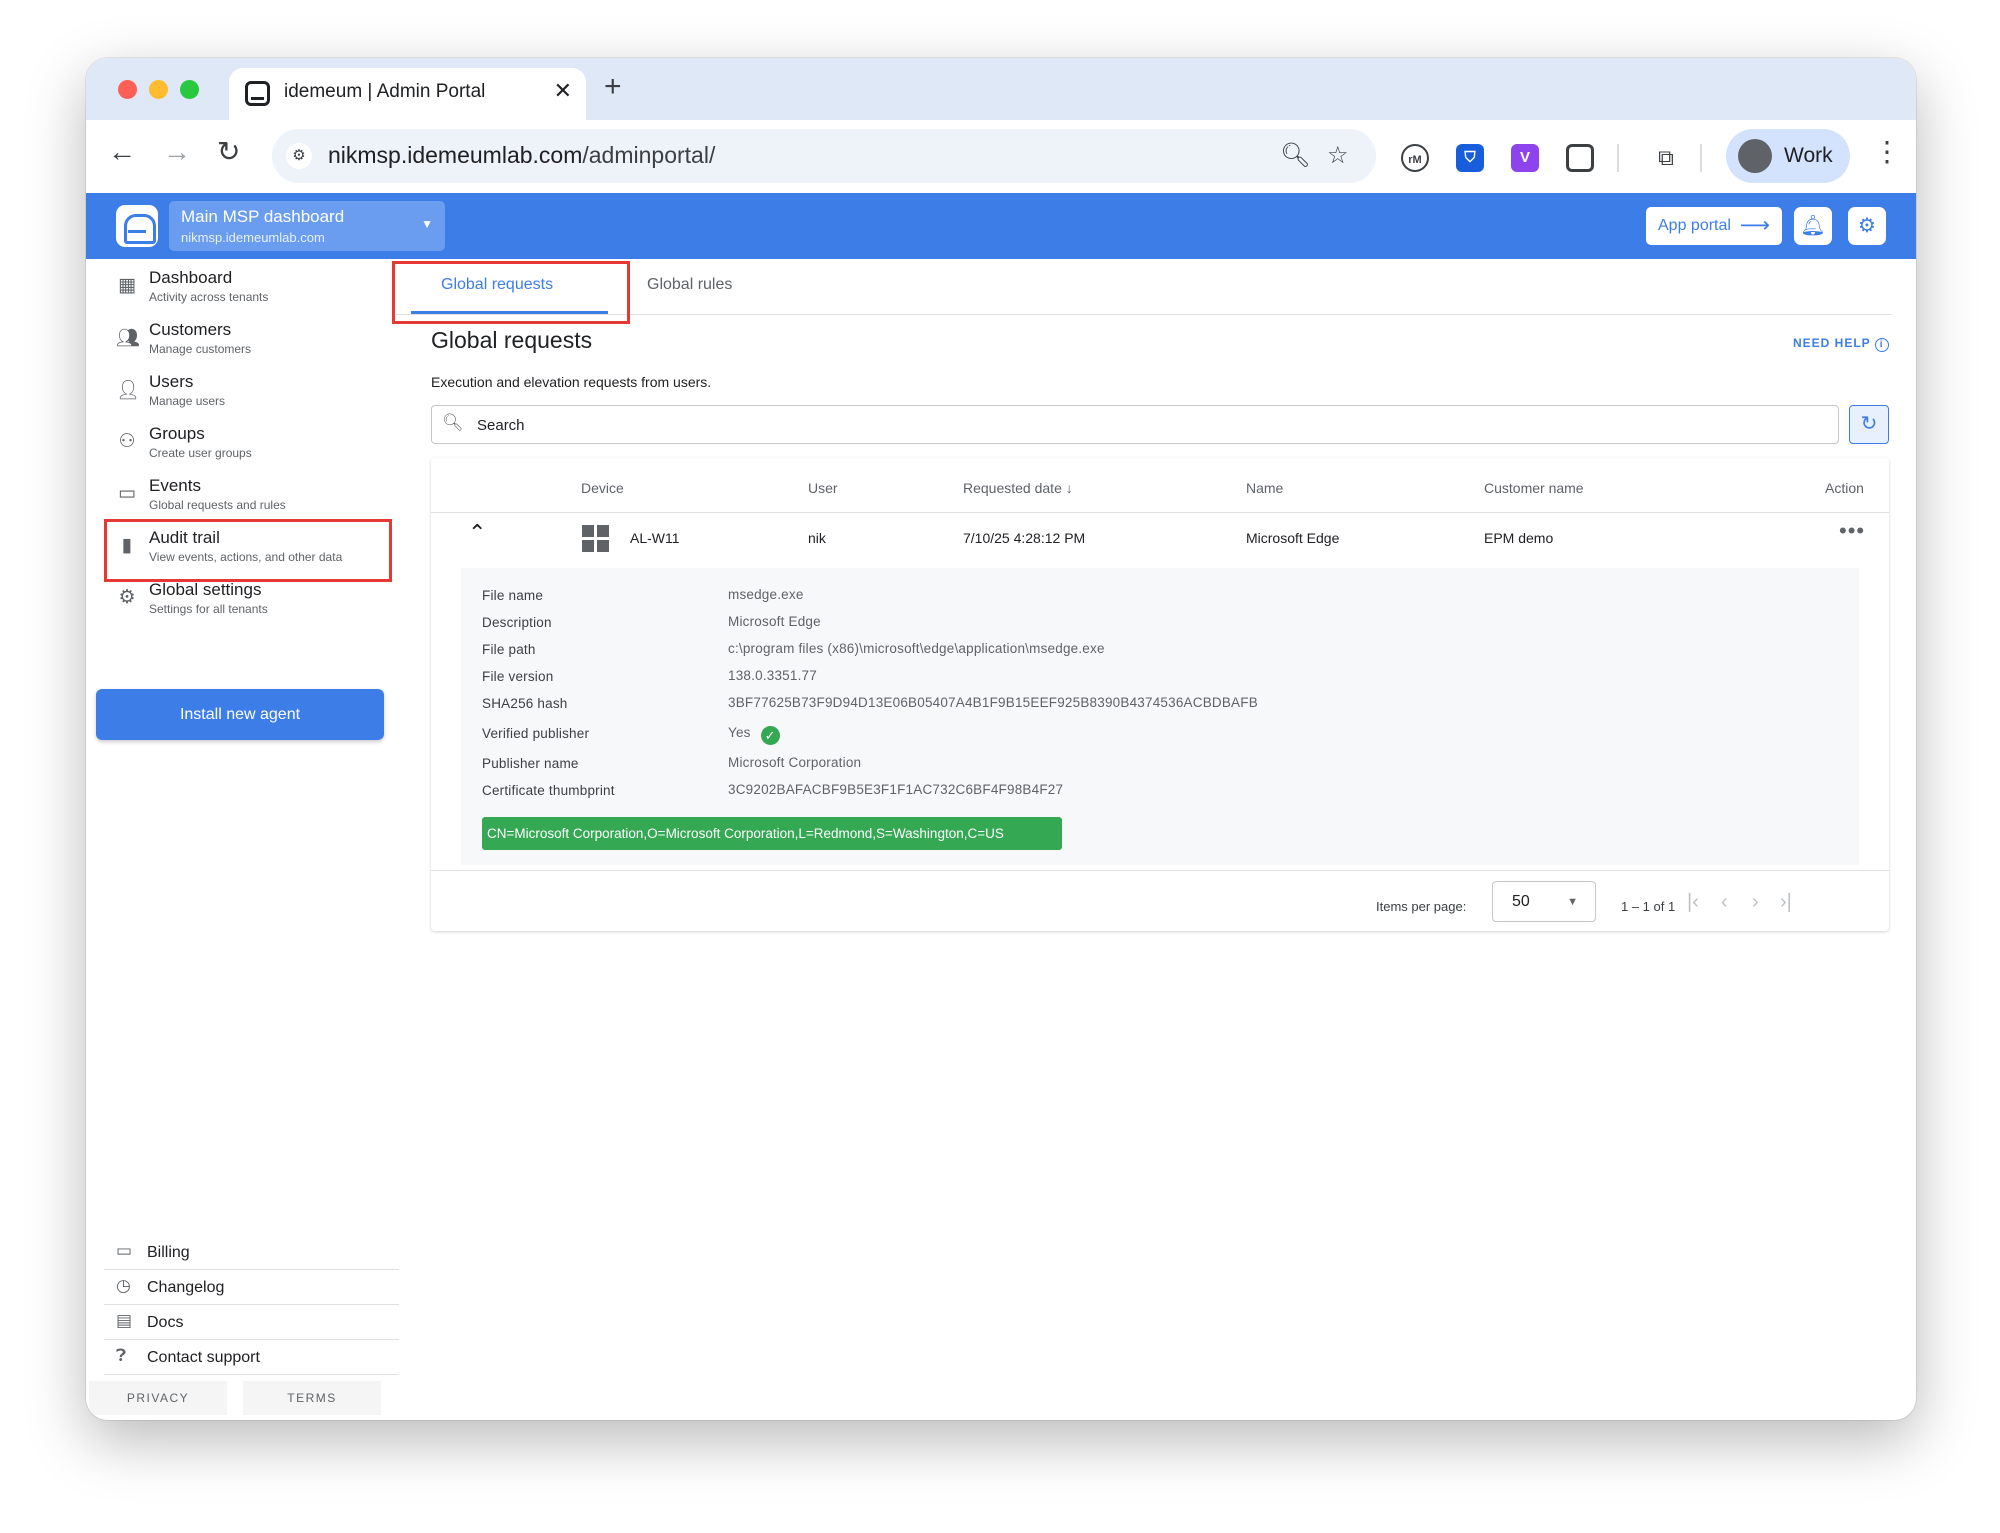 This screenshot has width=2000, height=1533. What do you see at coordinates (171, 381) in the screenshot?
I see `sidebar-item-title: Users` at bounding box center [171, 381].